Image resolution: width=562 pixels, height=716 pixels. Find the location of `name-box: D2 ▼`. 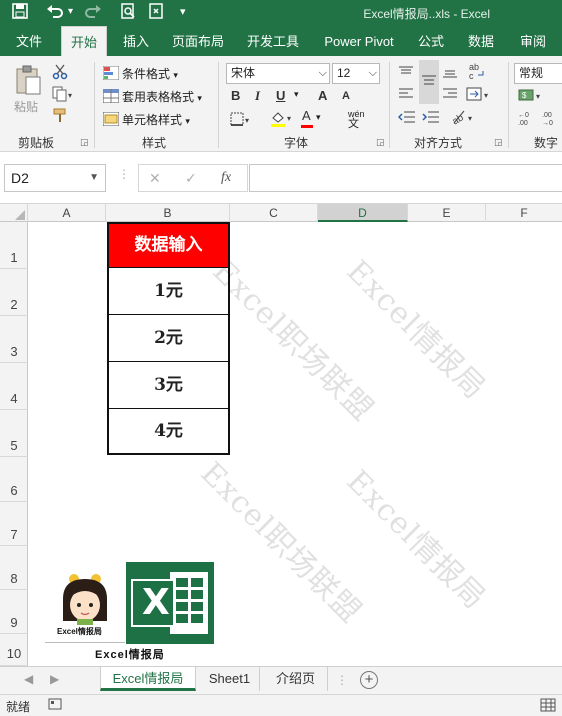

name-box: D2 ▼ is located at coordinates (55, 178).